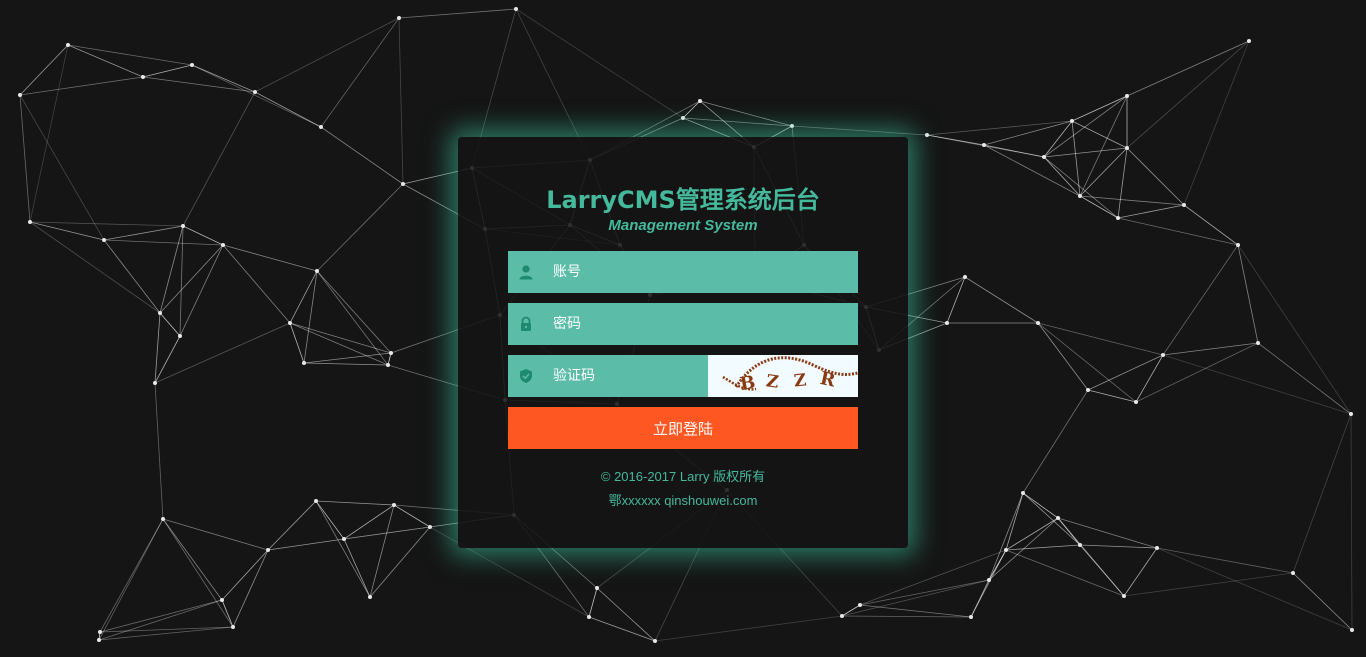  I want to click on copyright-text: © 2016-2017 Larry 版权所有, so click(683, 476).